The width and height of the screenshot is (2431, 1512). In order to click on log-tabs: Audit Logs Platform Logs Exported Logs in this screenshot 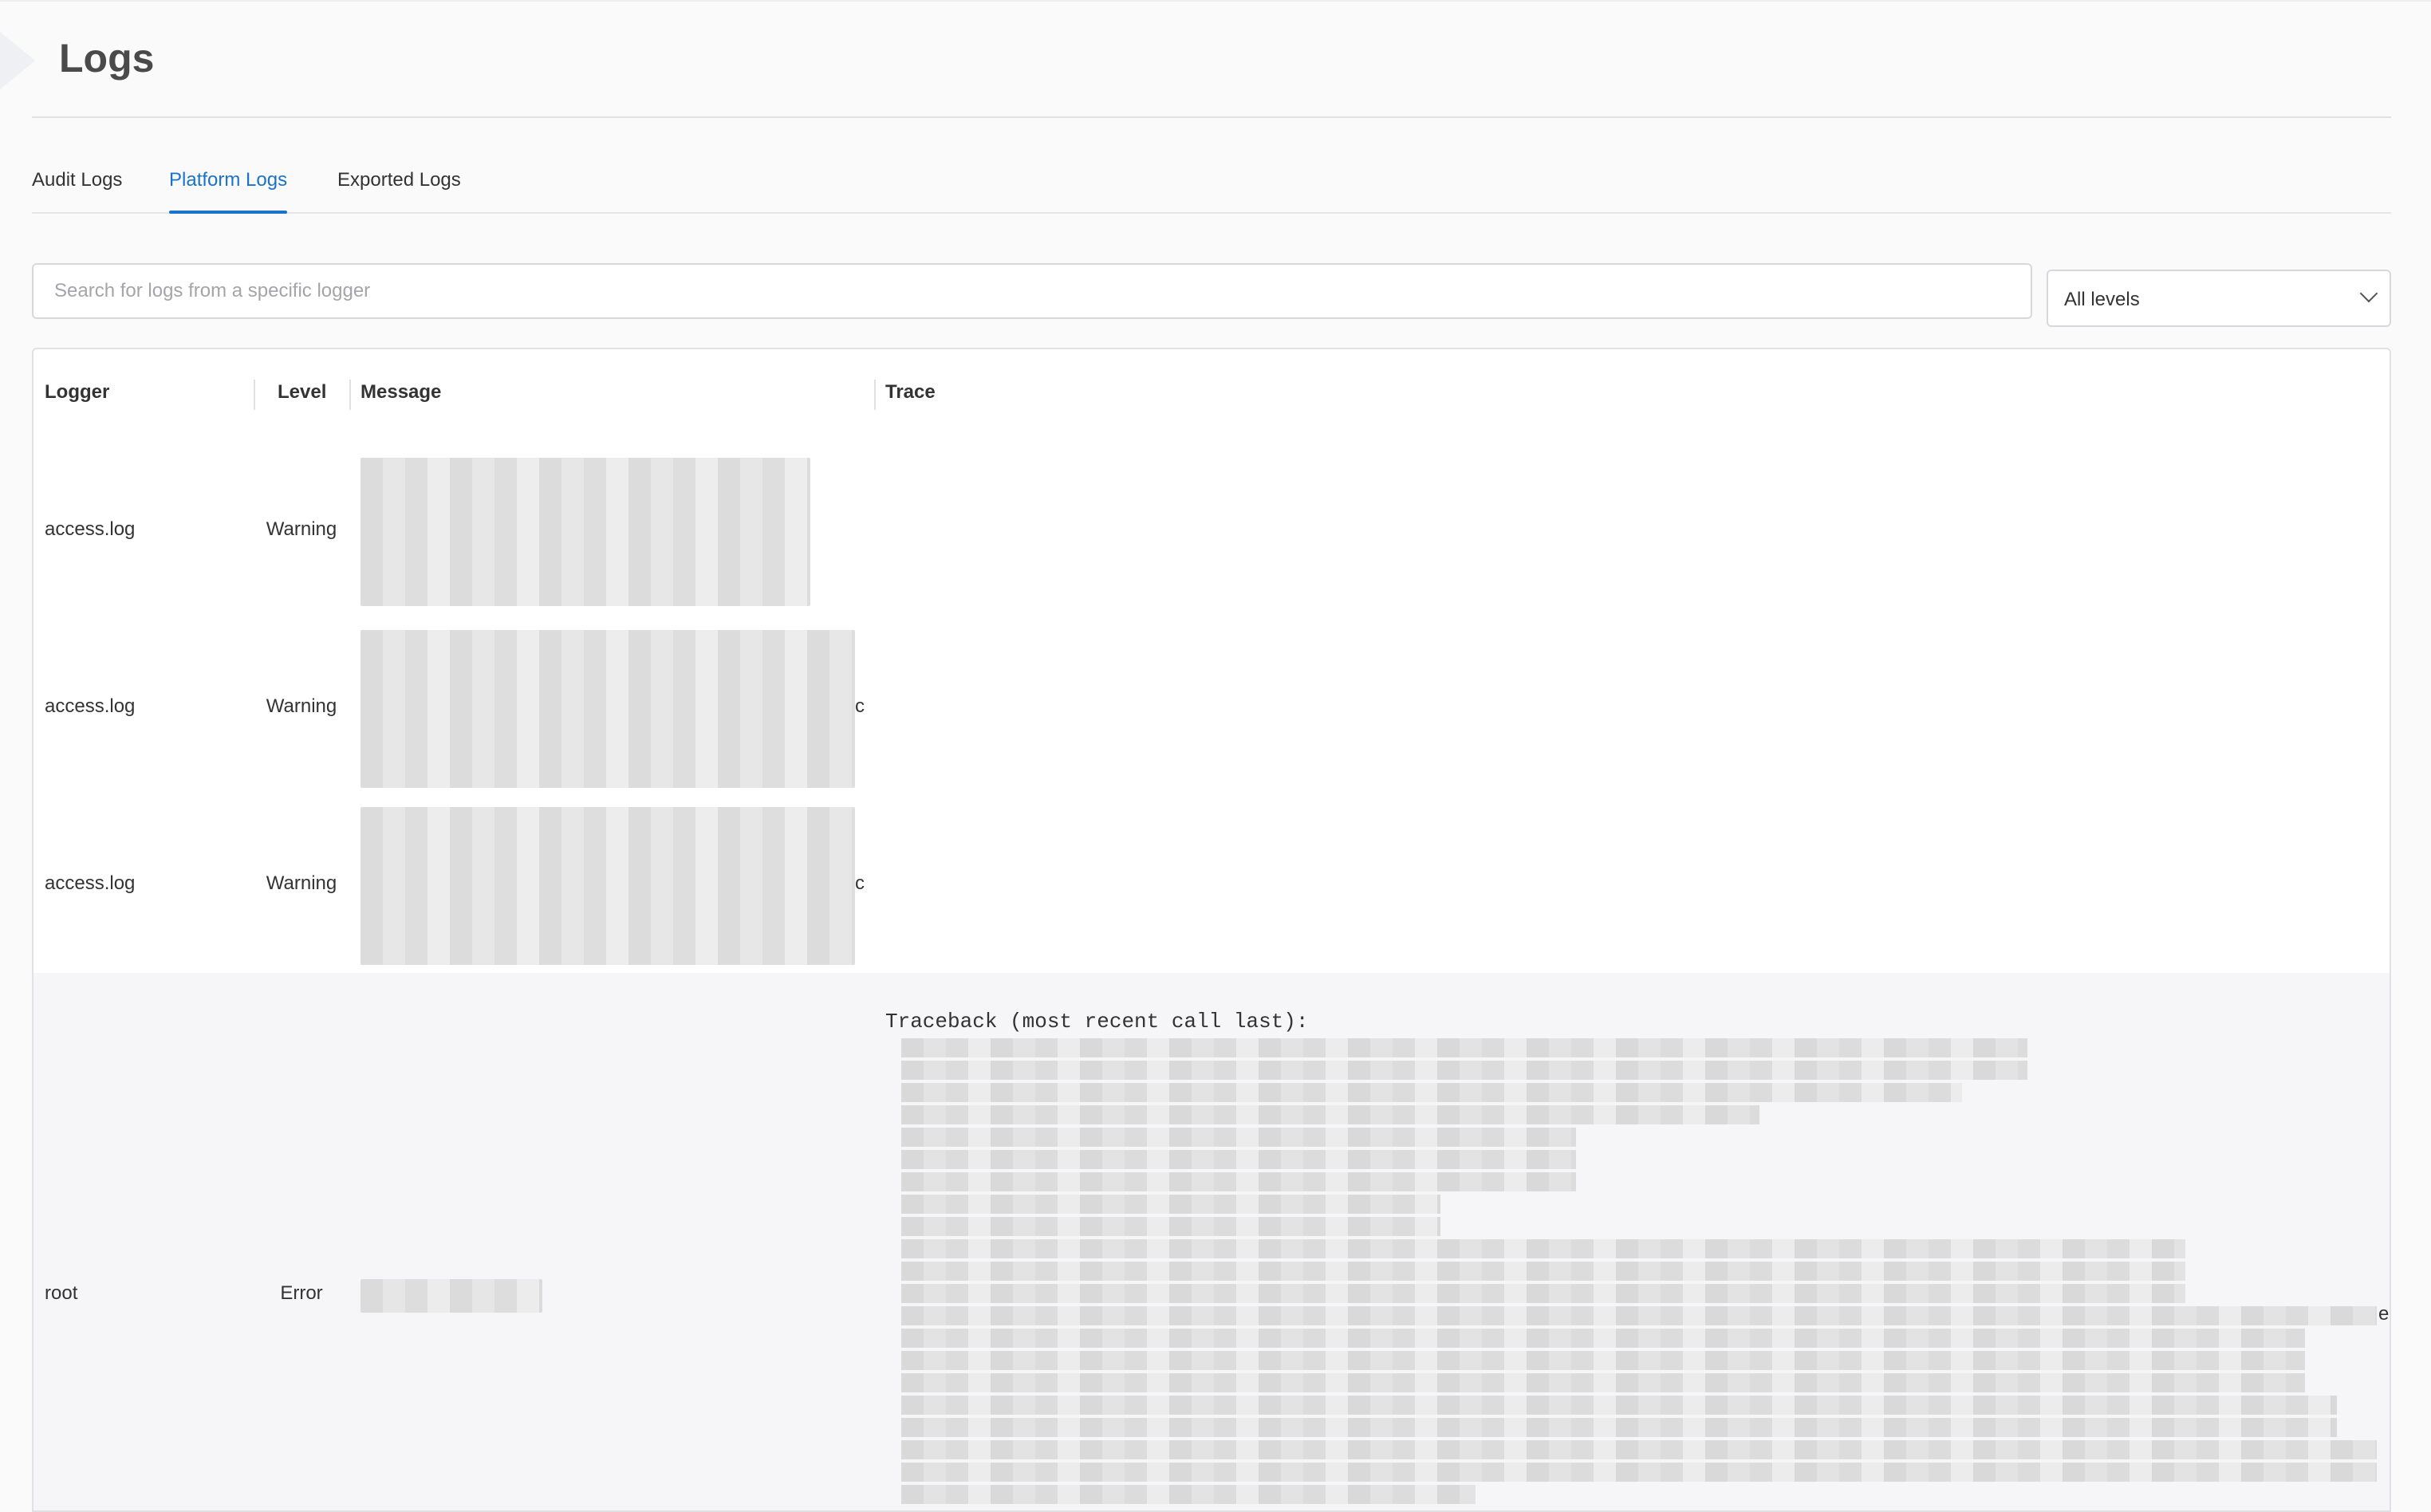, I will do `click(1211, 190)`.